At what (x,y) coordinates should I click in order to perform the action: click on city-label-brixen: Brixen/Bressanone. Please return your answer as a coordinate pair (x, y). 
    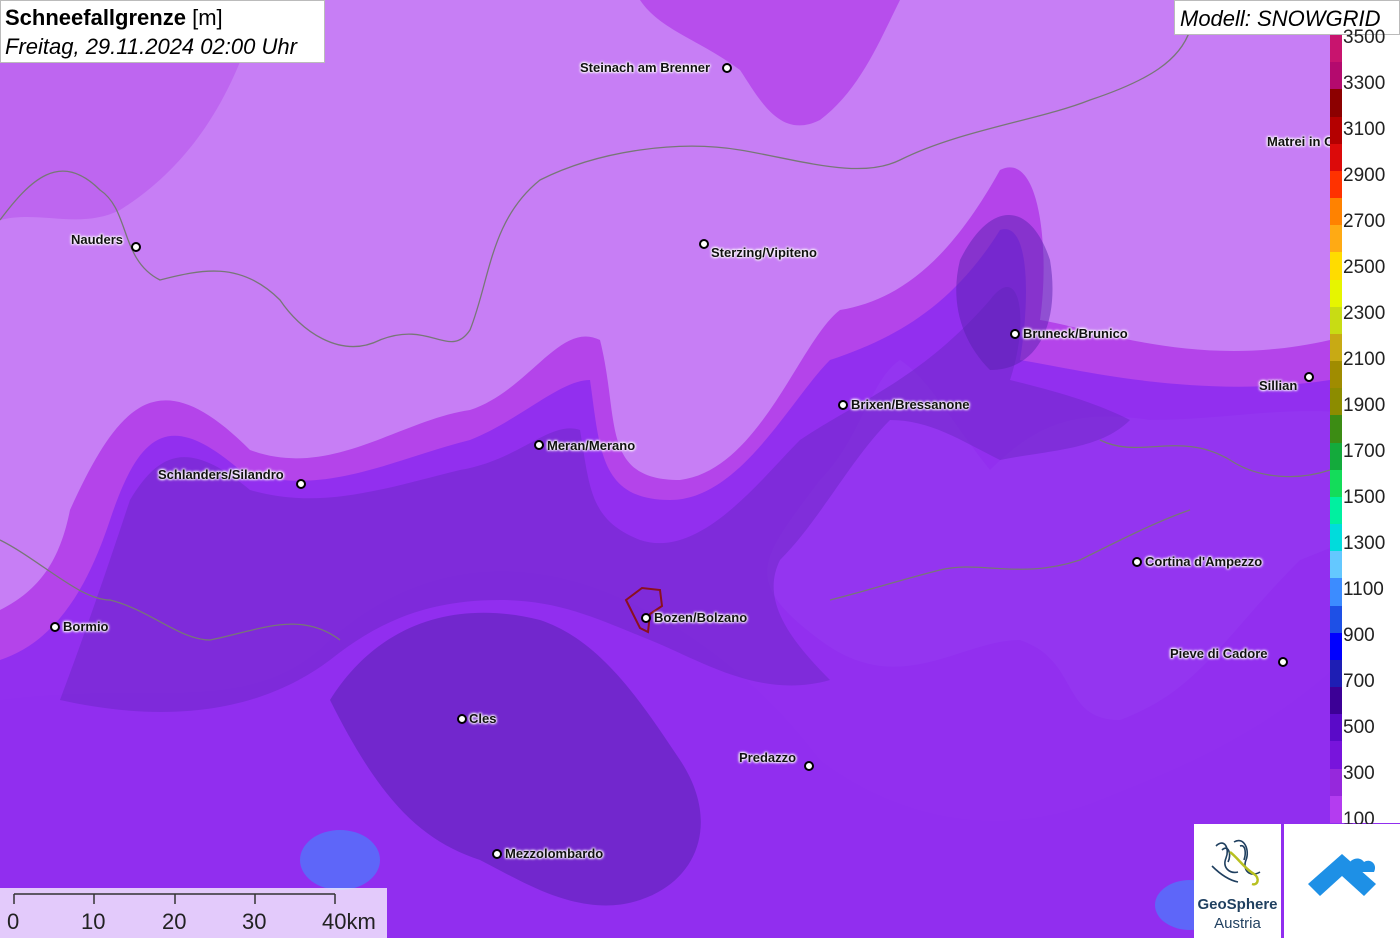
    Looking at the image, I should click on (910, 404).